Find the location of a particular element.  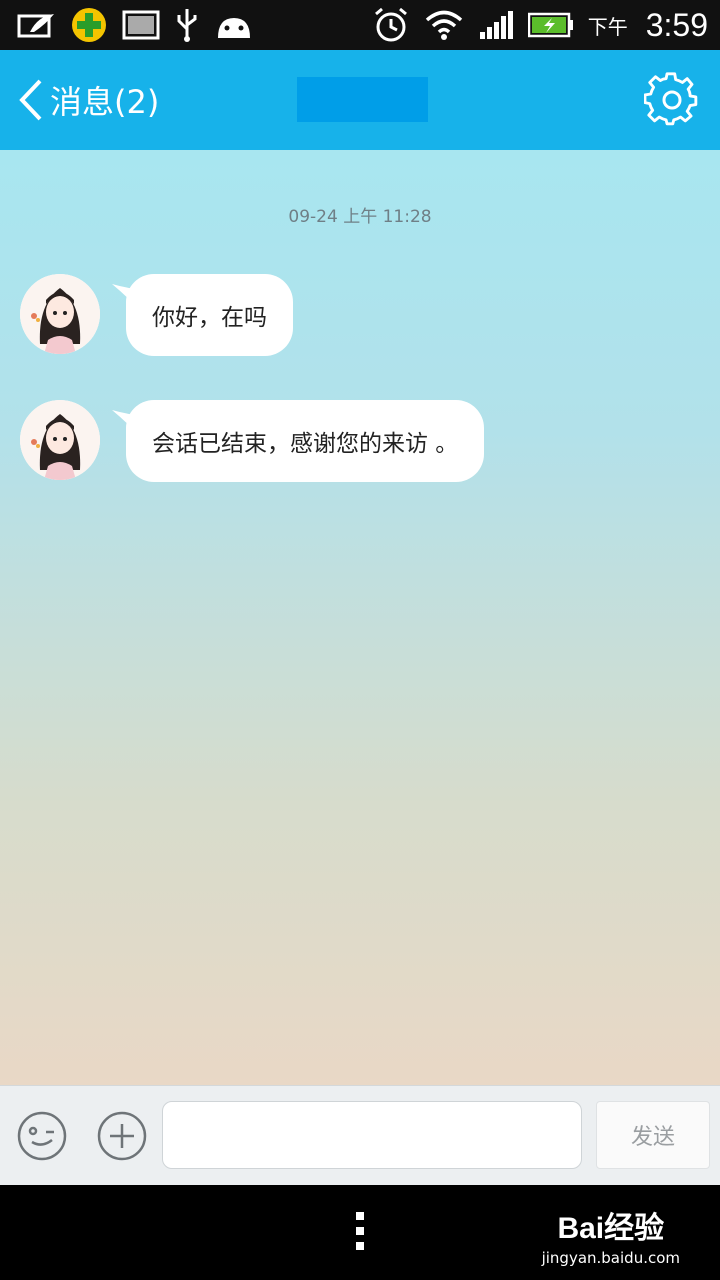

watermark-logo: Bai经验 is located at coordinates (611, 1228).